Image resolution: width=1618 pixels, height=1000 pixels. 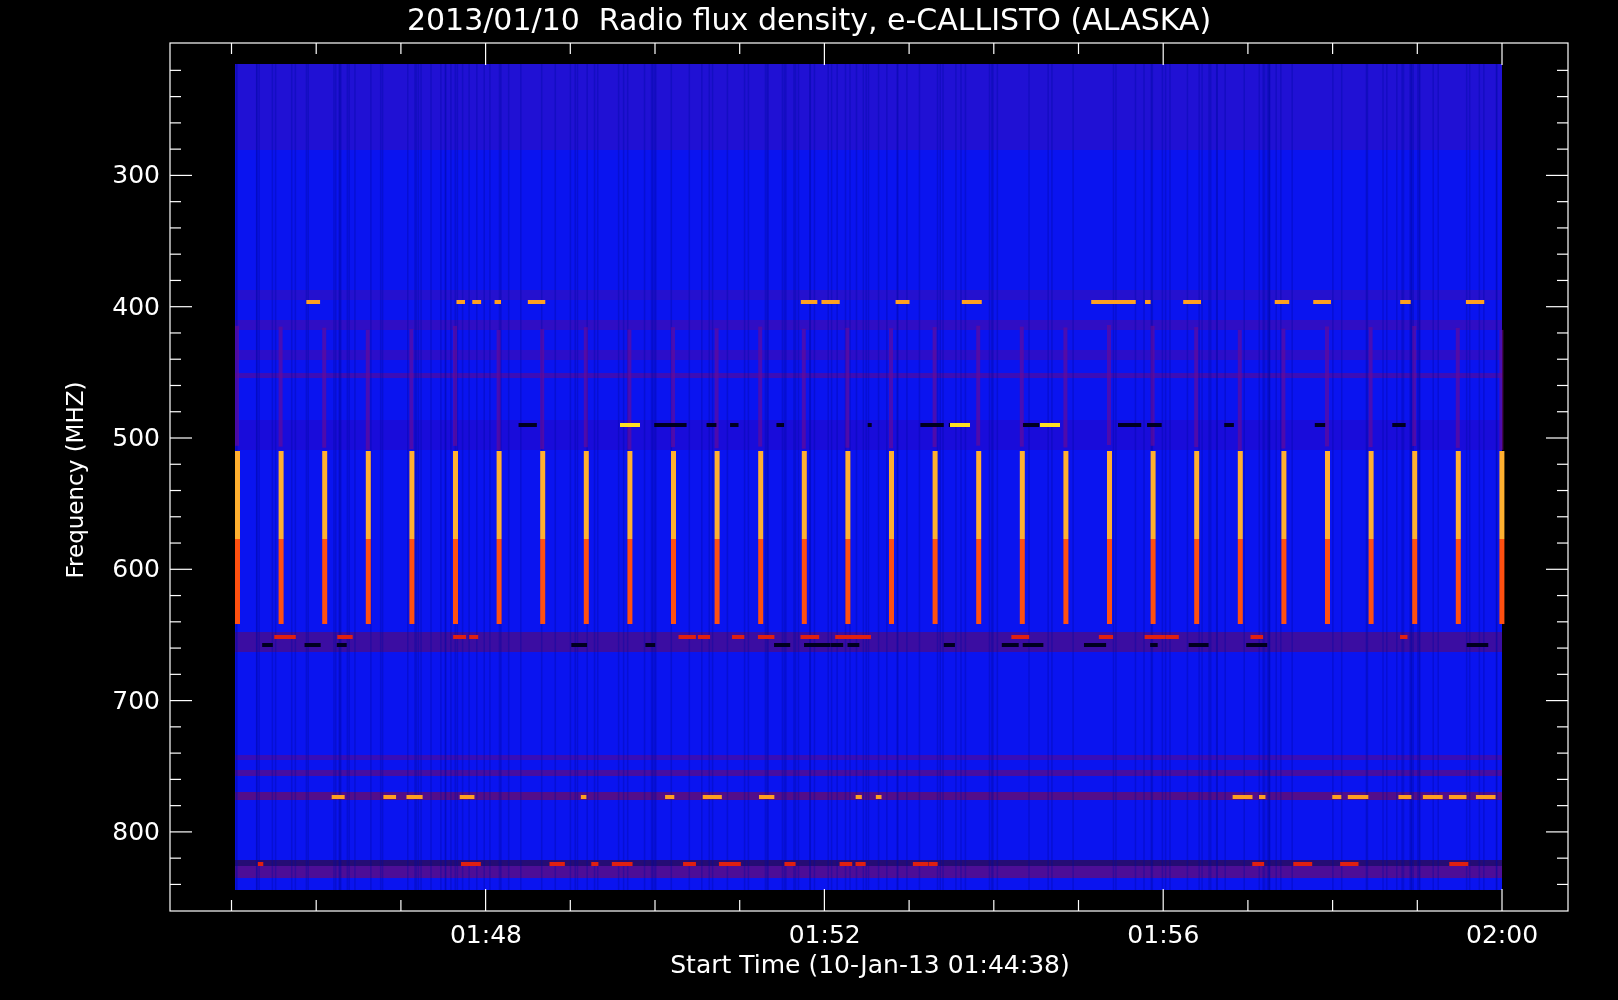 I want to click on y-axis-label: Frequency (MHZ), so click(x=75, y=480).